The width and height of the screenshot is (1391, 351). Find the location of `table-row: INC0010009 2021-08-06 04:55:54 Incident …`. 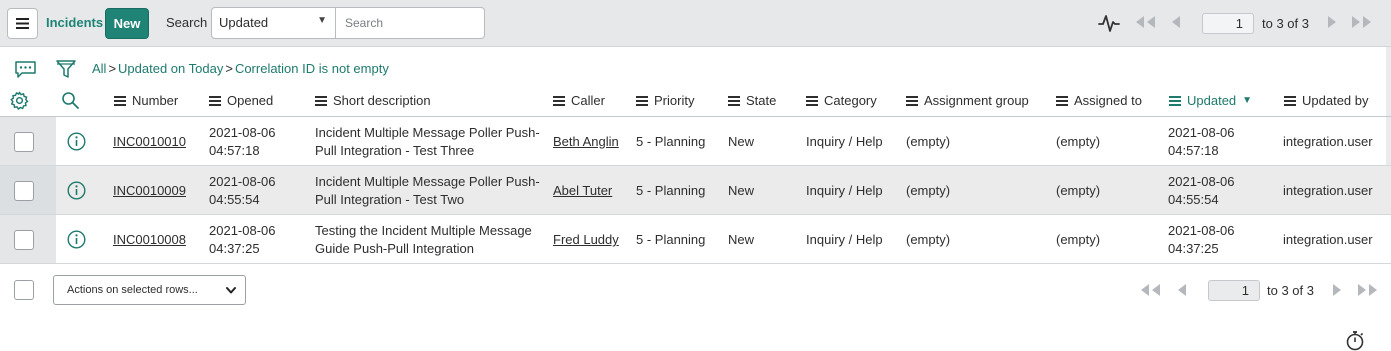

table-row: INC0010009 2021-08-06 04:55:54 Incident … is located at coordinates (695, 190).